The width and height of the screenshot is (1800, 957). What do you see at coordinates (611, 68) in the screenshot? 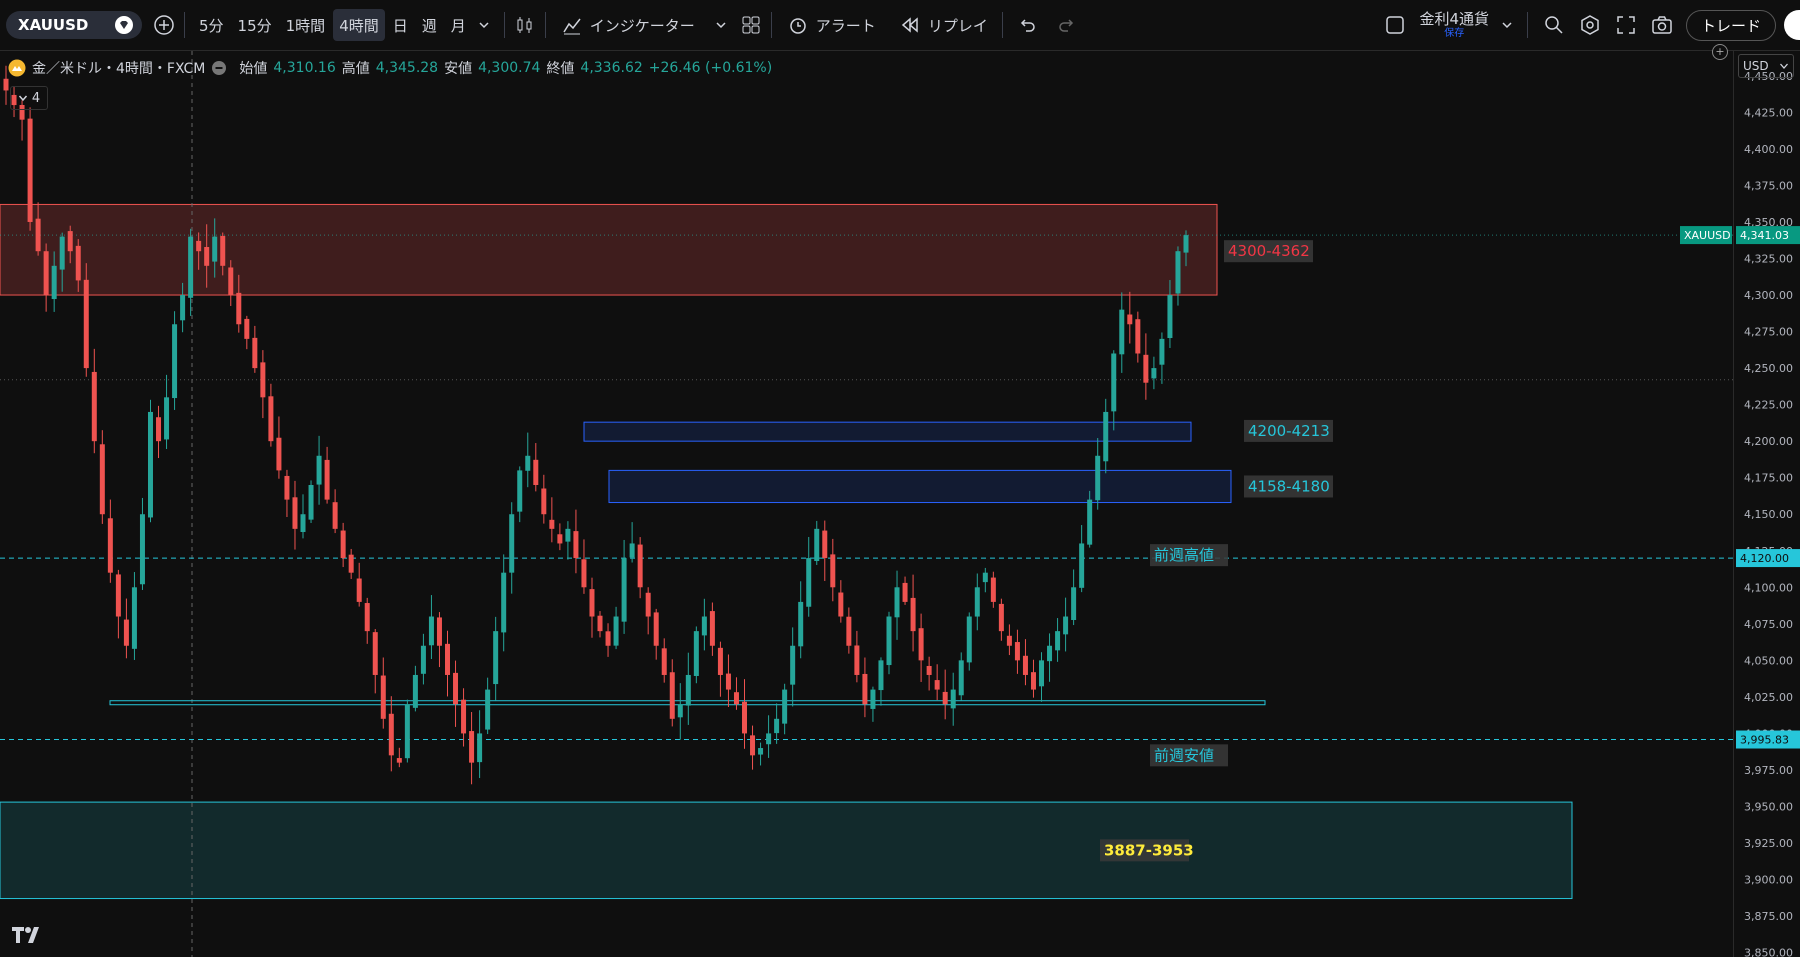
I see `close-value: 4,336.62` at bounding box center [611, 68].